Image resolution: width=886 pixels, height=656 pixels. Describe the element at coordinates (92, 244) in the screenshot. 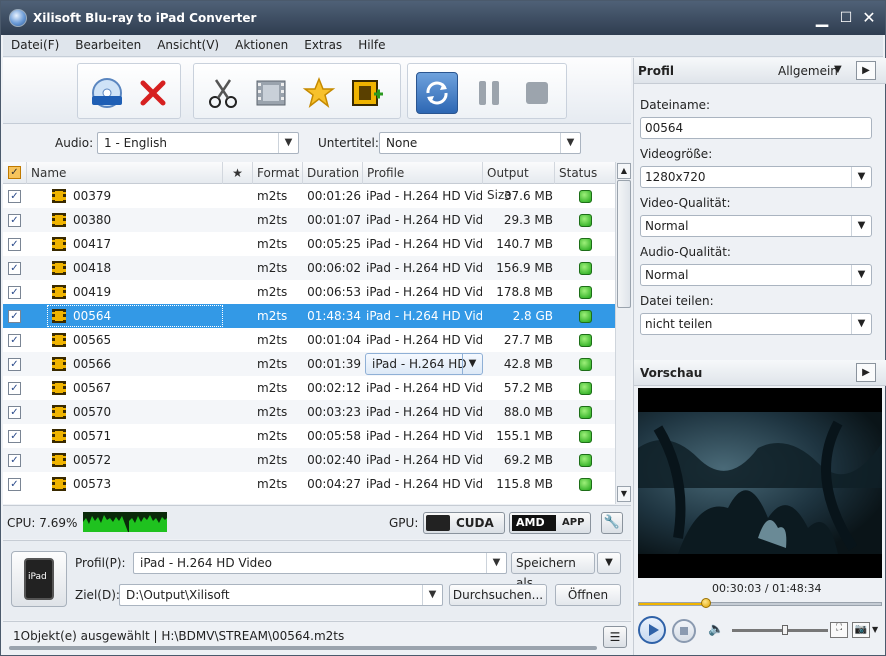

I see `file-name: 00417` at that location.